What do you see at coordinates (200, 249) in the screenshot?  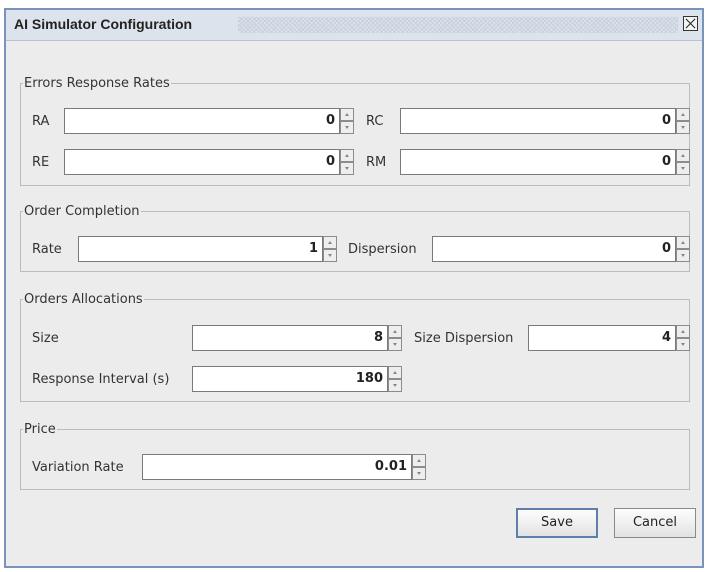 I see `rate-input: 1` at bounding box center [200, 249].